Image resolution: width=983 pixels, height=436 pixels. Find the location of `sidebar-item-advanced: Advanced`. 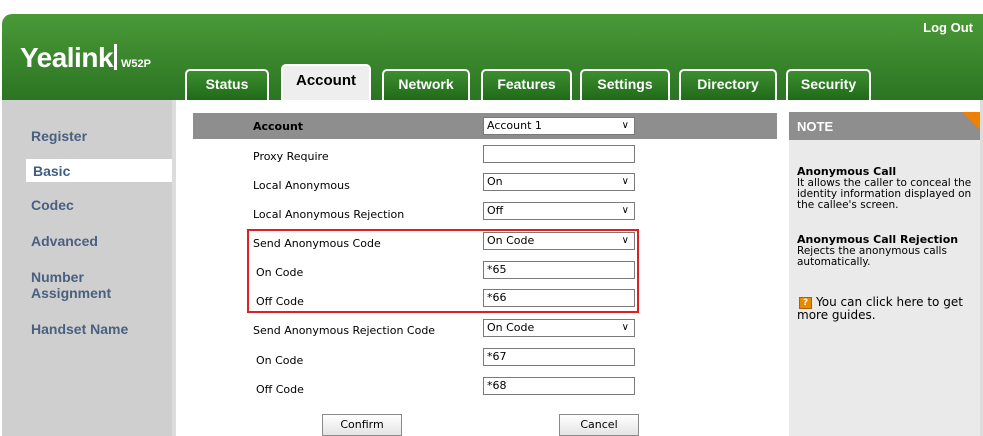

sidebar-item-advanced: Advanced is located at coordinates (87, 241).